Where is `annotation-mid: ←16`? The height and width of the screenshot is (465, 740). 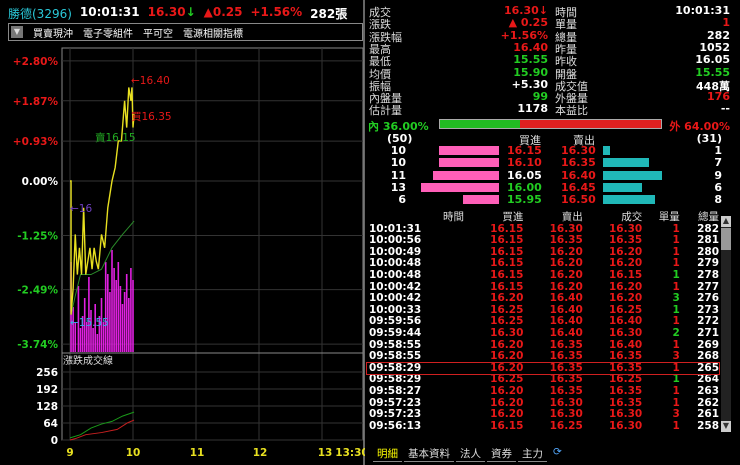 annotation-mid: ←16 is located at coordinates (81, 209).